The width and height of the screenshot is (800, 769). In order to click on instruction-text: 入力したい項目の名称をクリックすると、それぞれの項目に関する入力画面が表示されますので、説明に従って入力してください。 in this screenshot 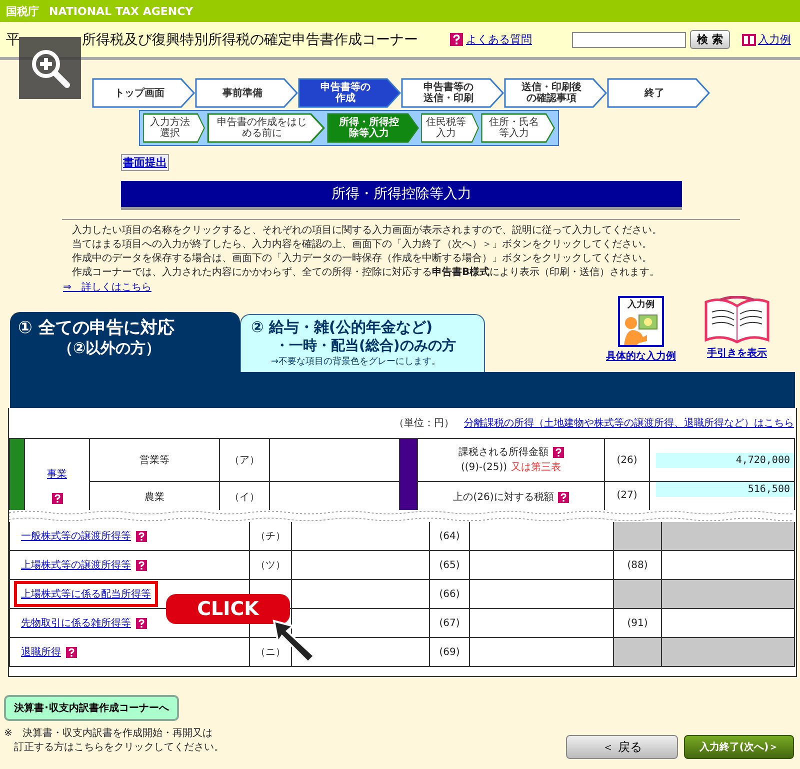, I will do `click(367, 231)`.